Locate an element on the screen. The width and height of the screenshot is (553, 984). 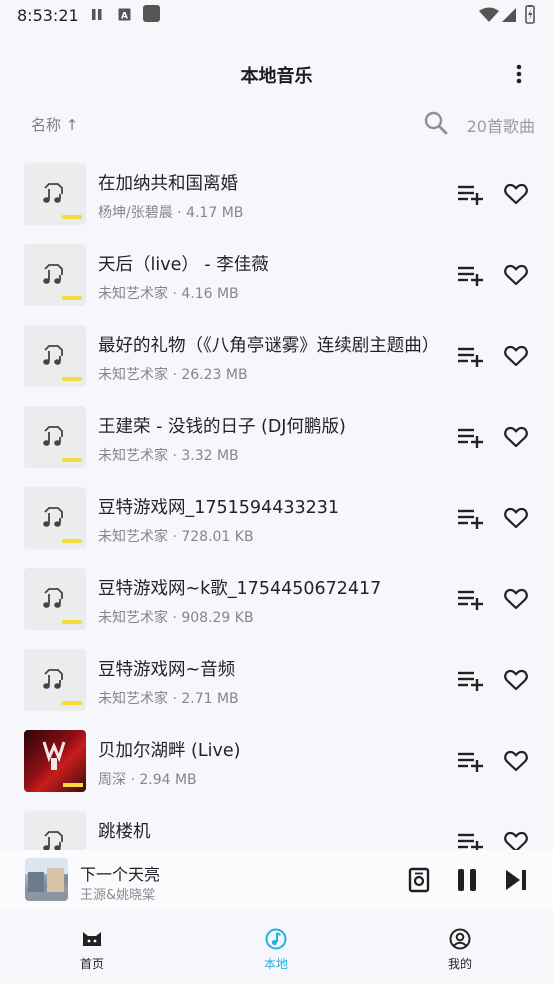
status-bar: 8:53:21 A is located at coordinates (276, 16).